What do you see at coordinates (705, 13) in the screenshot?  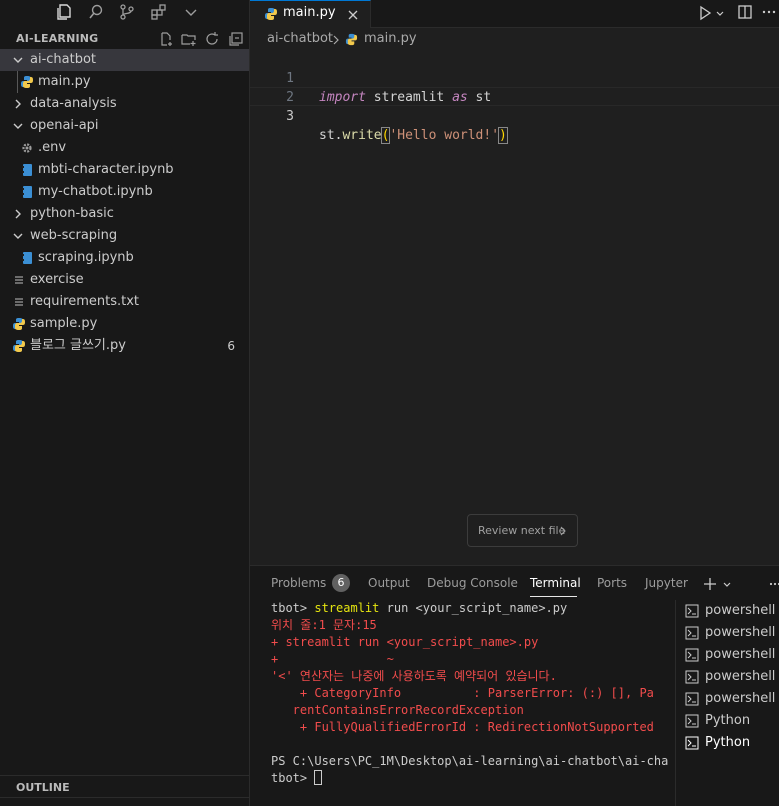 I see `run-icon` at bounding box center [705, 13].